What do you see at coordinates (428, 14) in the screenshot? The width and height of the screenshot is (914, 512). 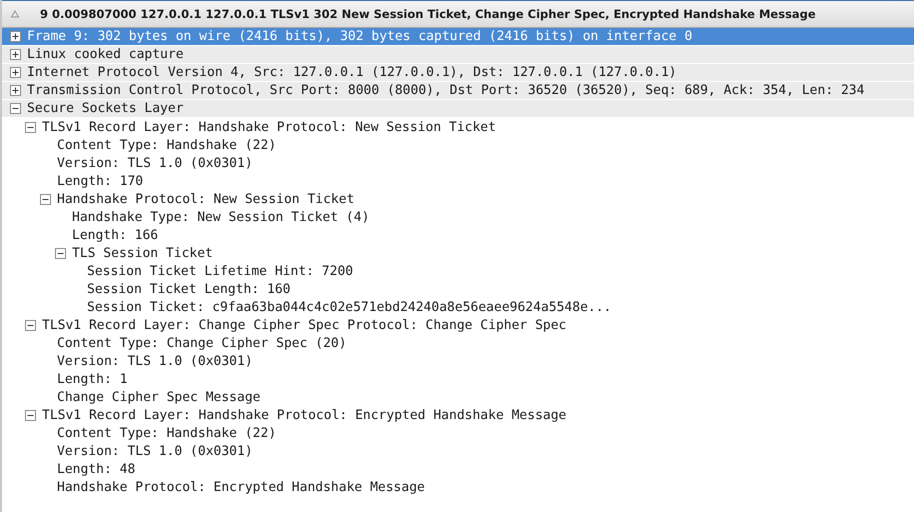 I see `packet-summary: 9 0.009807000 127.0.0.1 127.0.0.1 TLSv1 302 New Session Ticket, Change Cipher Spec, Encrypted Handshake Message` at bounding box center [428, 14].